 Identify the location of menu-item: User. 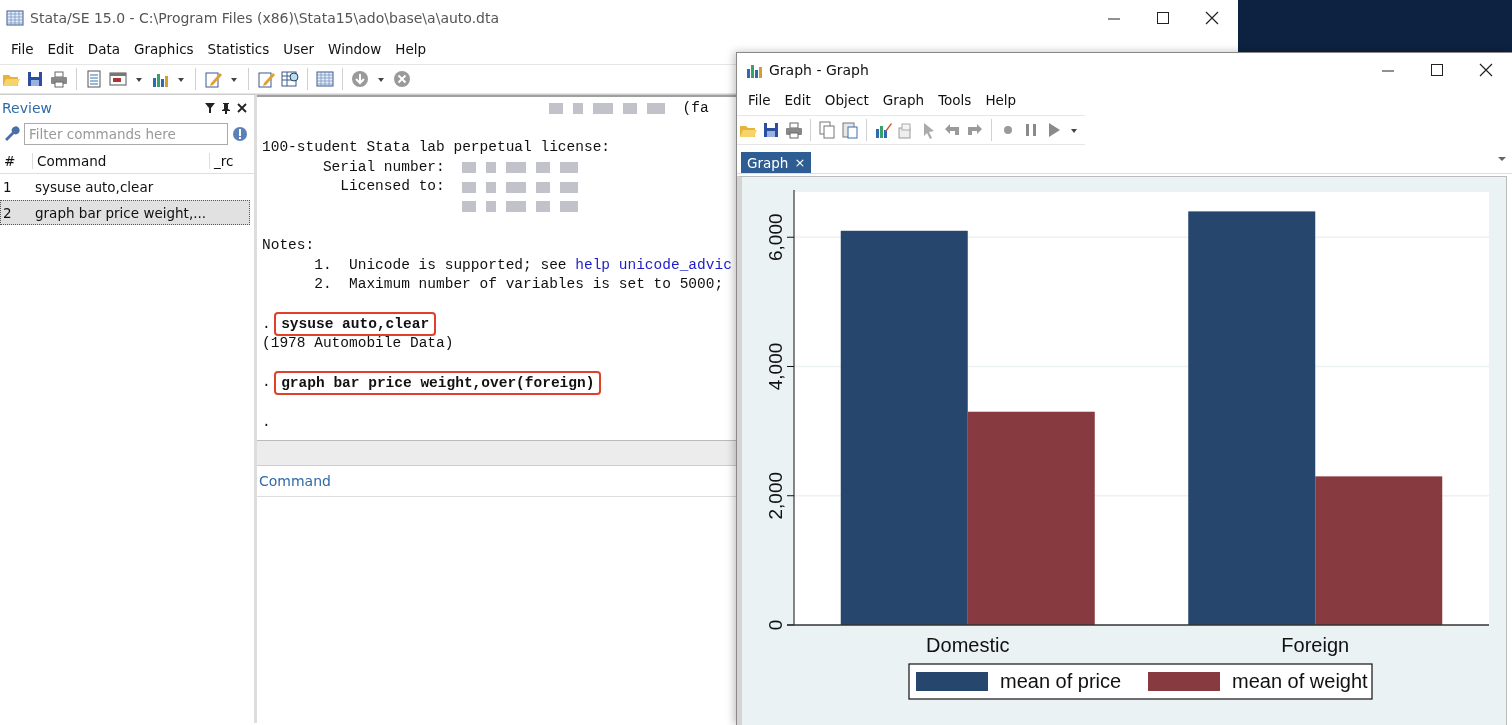
(299, 49).